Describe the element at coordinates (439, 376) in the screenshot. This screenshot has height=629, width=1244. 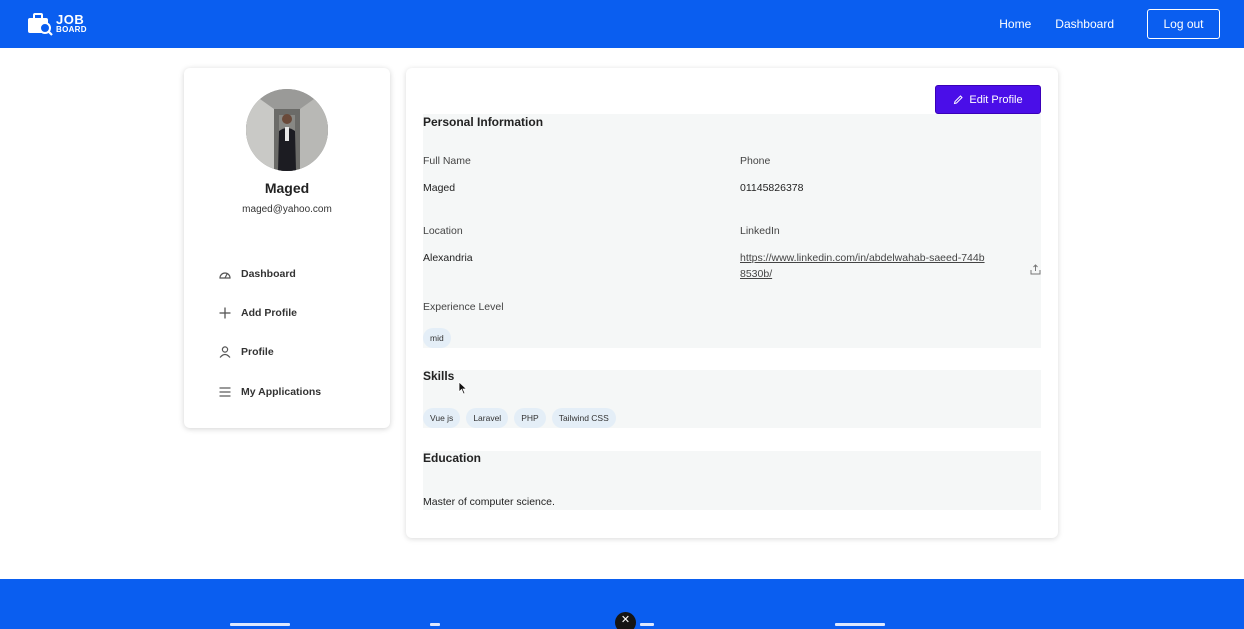
I see `section-title: Skills` at that location.